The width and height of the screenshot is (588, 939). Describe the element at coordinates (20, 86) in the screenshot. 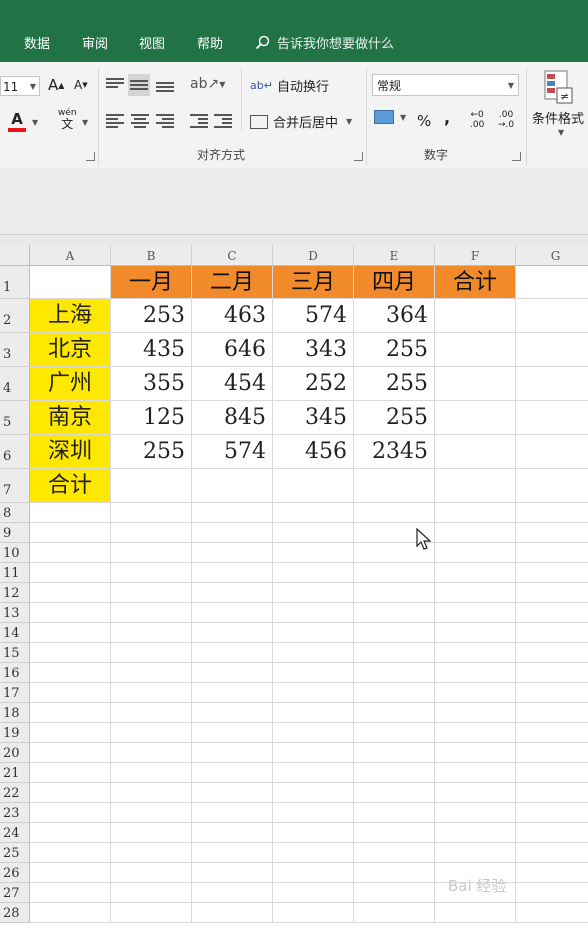

I see `font-size-select: 11 ▼` at that location.